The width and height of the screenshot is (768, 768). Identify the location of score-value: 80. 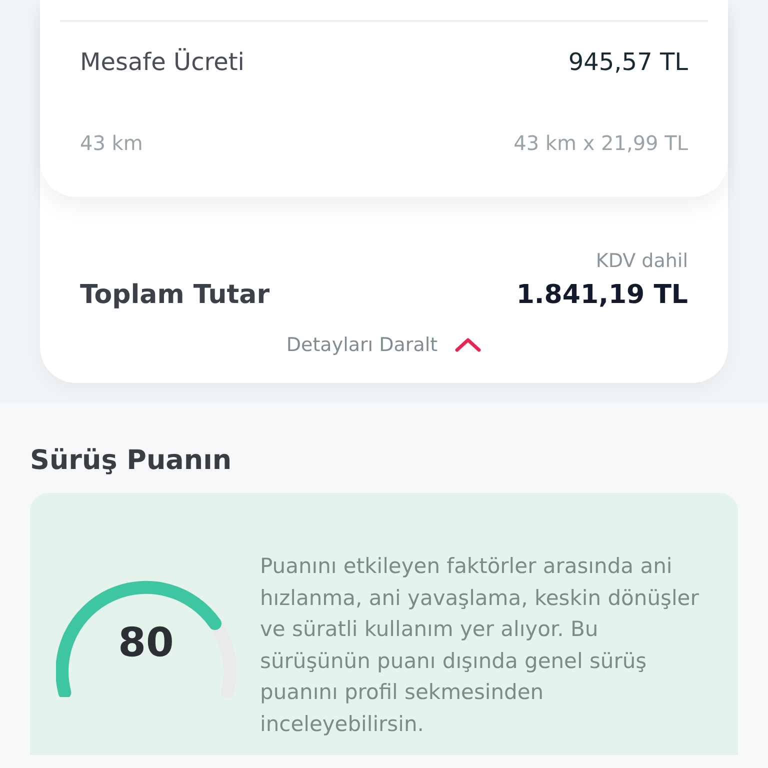
(146, 643).